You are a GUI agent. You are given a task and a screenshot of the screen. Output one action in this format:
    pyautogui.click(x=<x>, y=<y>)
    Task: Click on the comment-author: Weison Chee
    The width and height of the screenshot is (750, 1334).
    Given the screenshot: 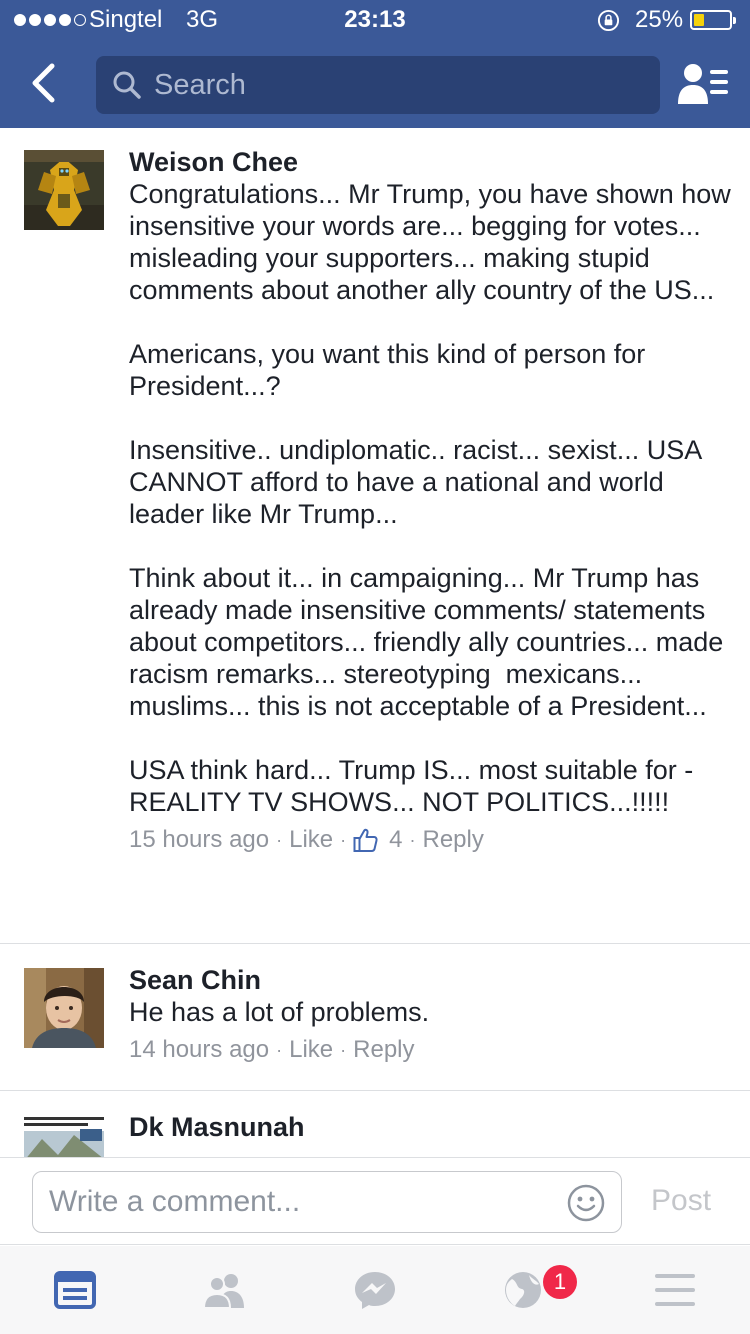 What is the action you would take?
    pyautogui.click(x=430, y=162)
    